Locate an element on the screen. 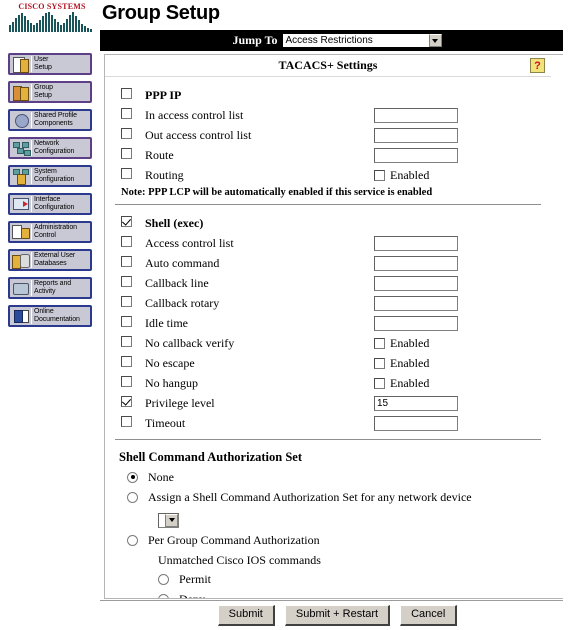 The width and height of the screenshot is (575, 630). shell-auto-command-input is located at coordinates (416, 263).